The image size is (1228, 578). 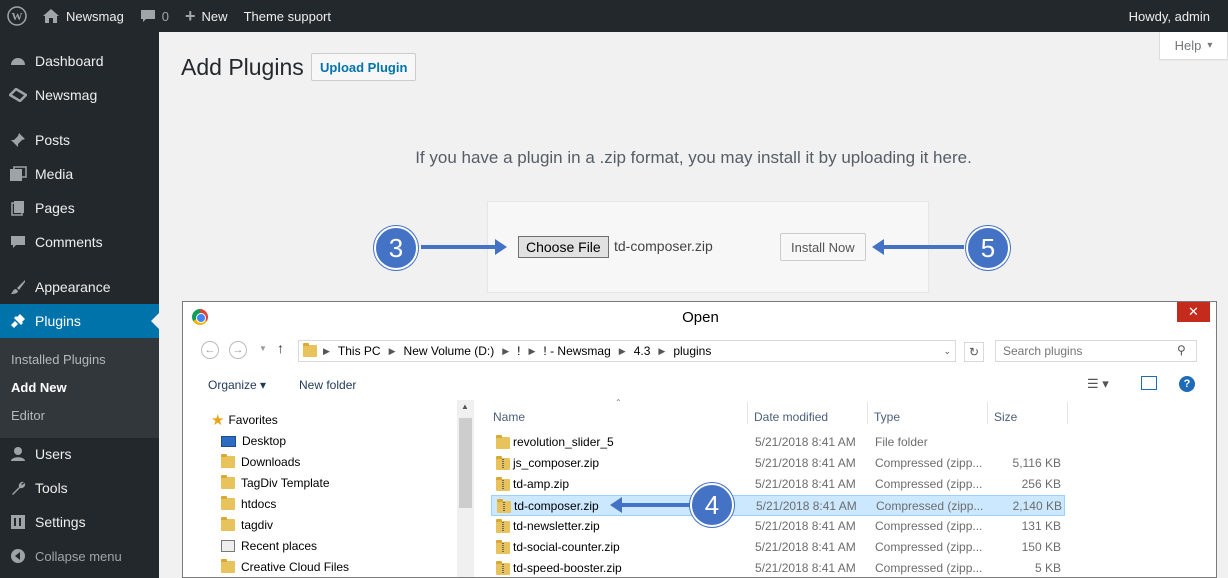 What do you see at coordinates (988, 248) in the screenshot?
I see `step-5-badge: 5` at bounding box center [988, 248].